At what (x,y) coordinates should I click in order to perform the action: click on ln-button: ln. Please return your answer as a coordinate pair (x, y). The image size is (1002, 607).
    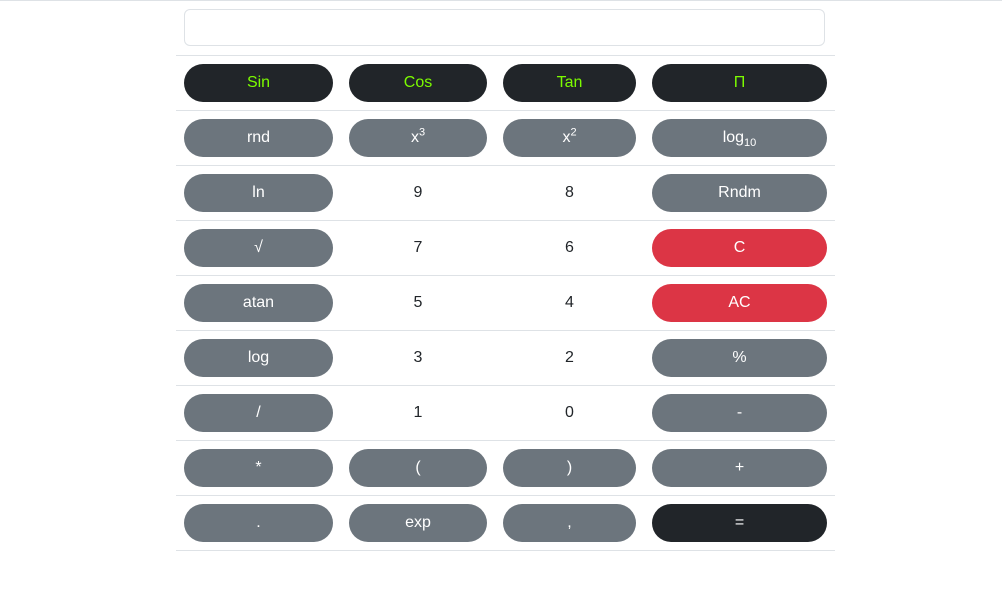
    Looking at the image, I should click on (258, 193).